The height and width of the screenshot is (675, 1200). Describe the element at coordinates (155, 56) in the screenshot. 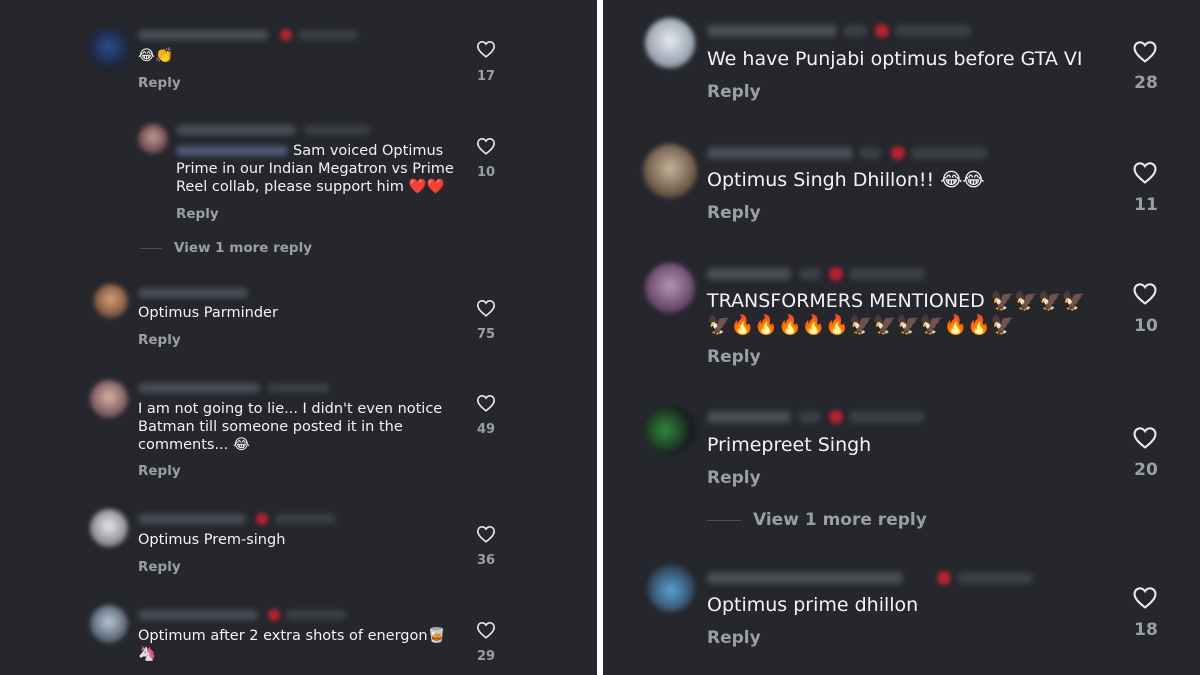

I see `comment-text: 😂👏` at that location.